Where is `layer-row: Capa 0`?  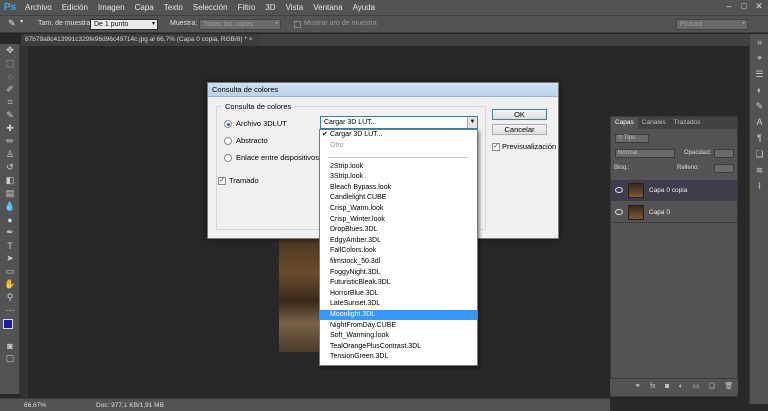
layer-row: Capa 0 is located at coordinates (674, 212).